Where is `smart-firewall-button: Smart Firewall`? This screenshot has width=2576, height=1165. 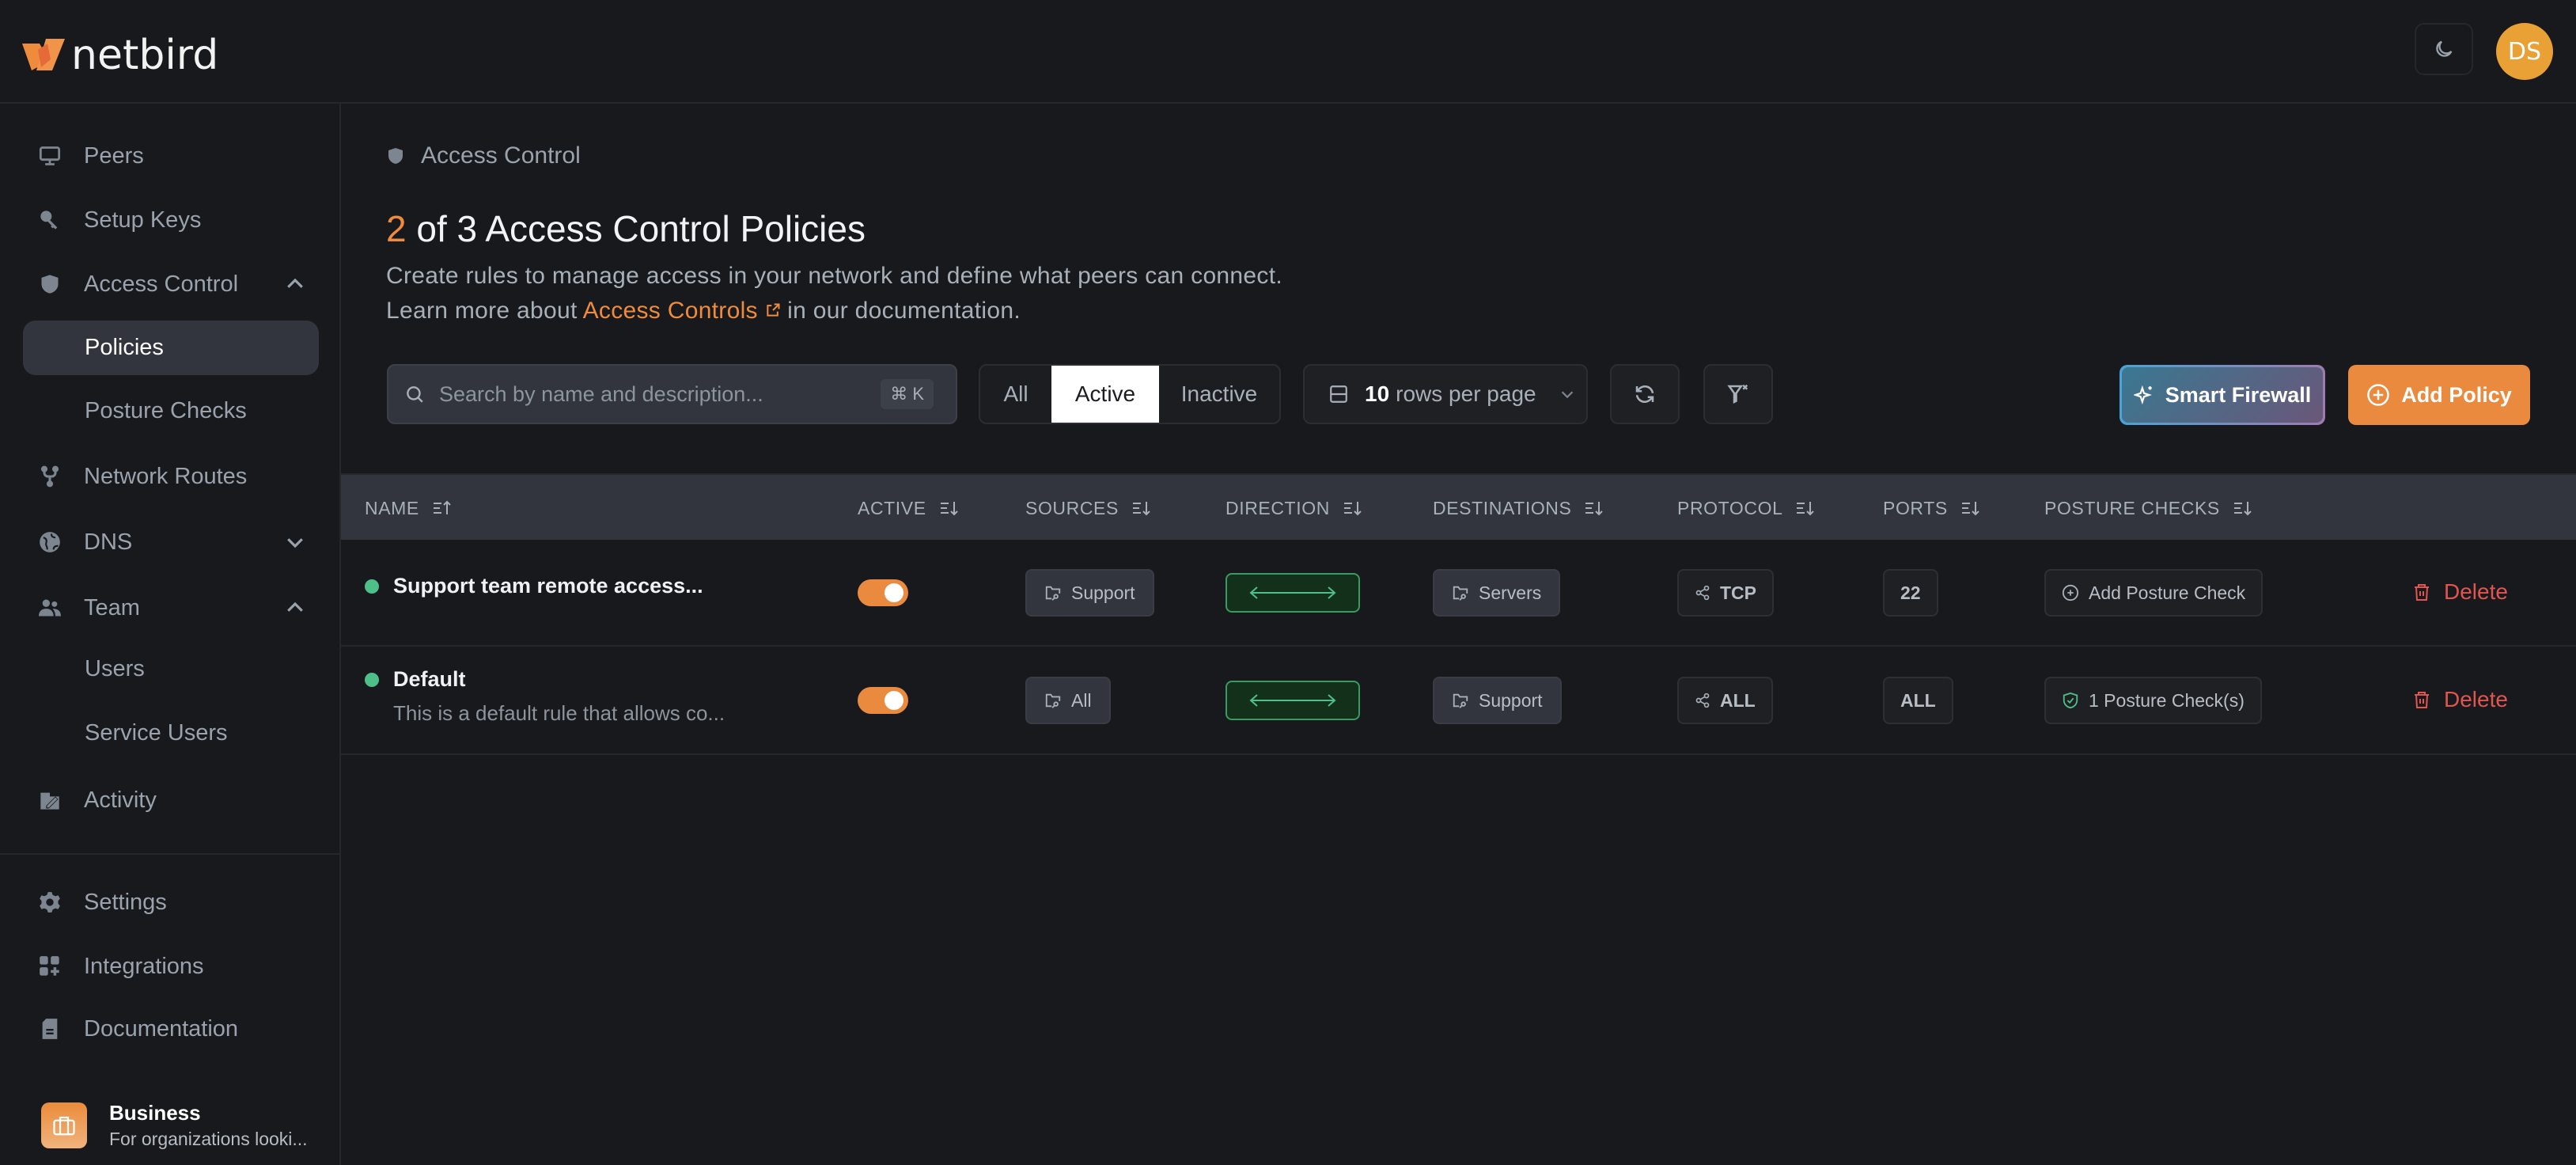 smart-firewall-button: Smart Firewall is located at coordinates (2222, 395).